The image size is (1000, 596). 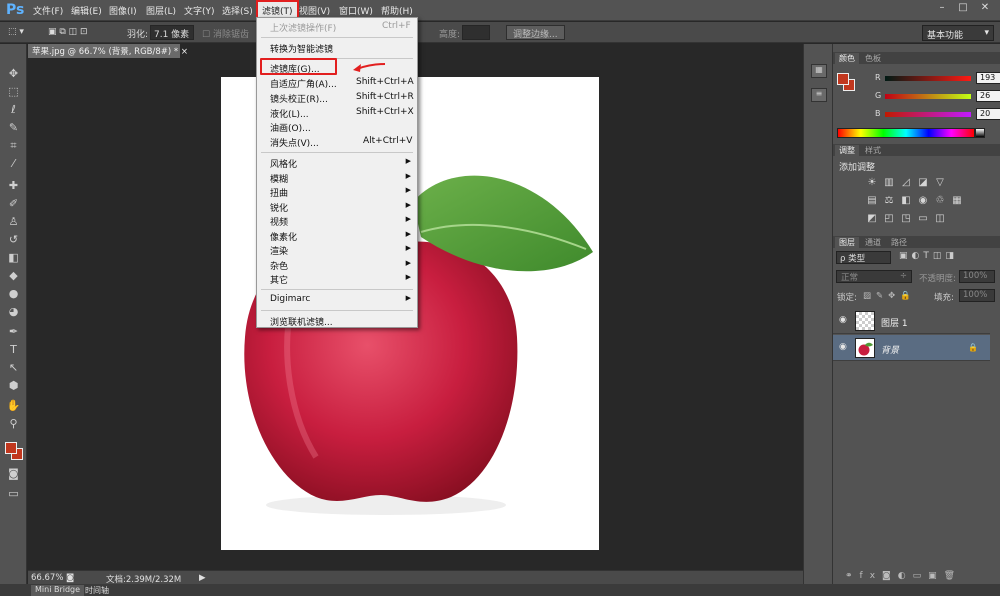 I want to click on invert-icon: ◩, so click(x=872, y=218).